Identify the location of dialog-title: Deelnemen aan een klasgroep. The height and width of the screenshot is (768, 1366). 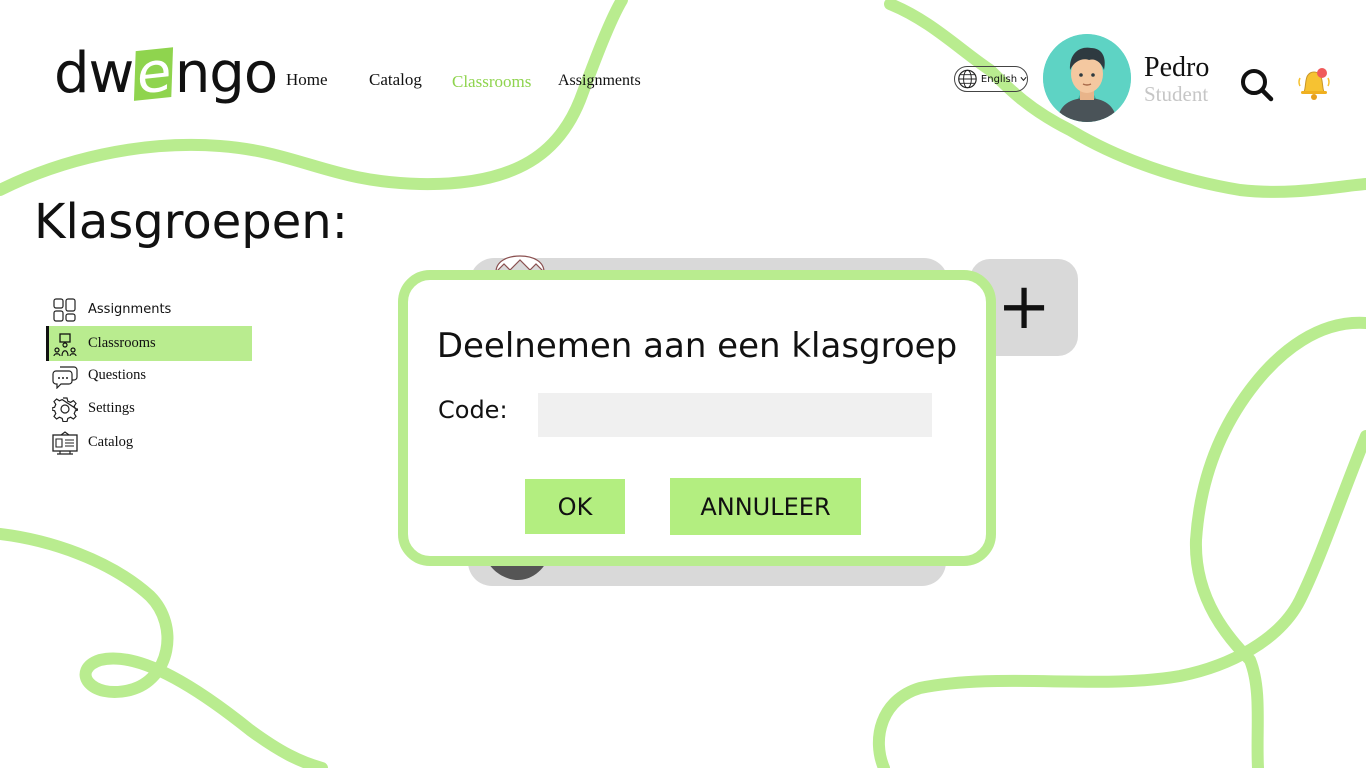
(697, 346).